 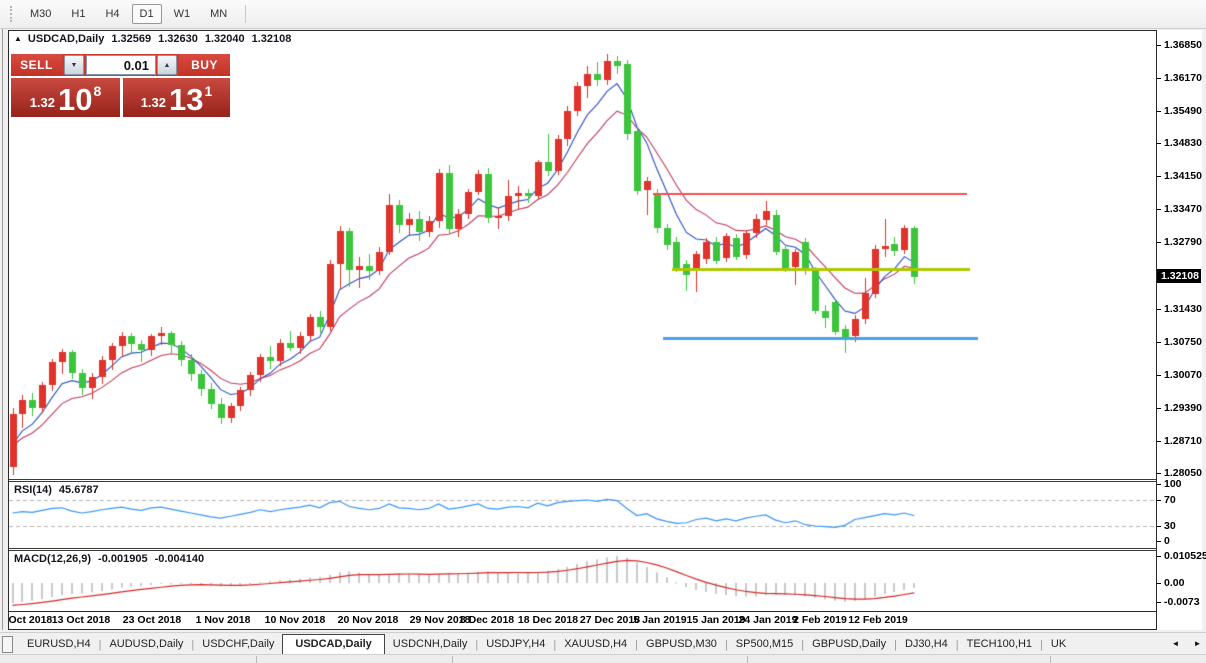 What do you see at coordinates (81, 620) in the screenshot?
I see `date-axis-label: 13 Oct 2018` at bounding box center [81, 620].